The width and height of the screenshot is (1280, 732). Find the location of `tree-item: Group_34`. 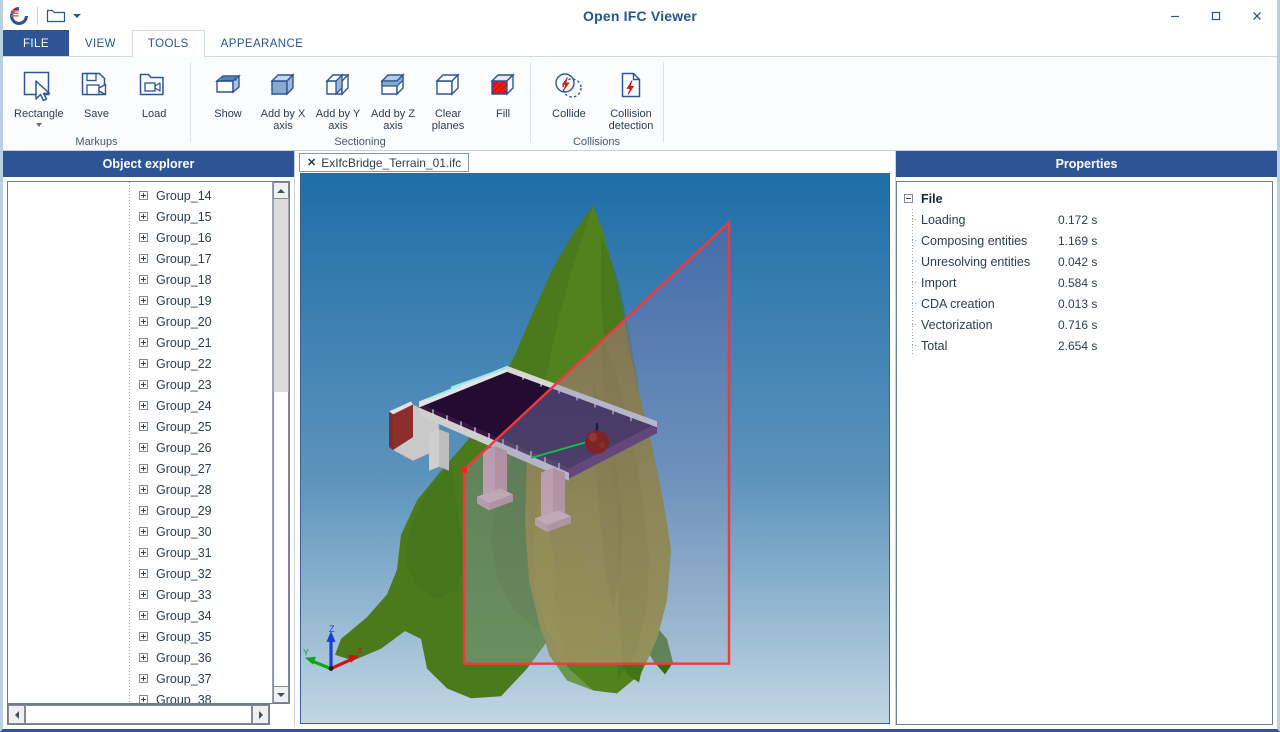

tree-item: Group_34 is located at coordinates (140, 615).